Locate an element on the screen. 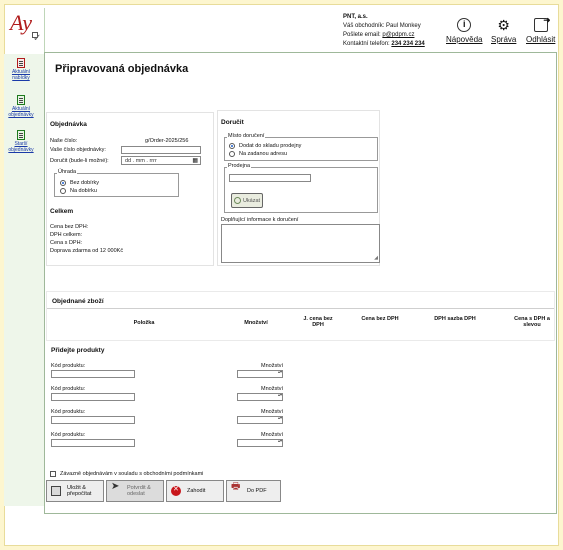 The width and height of the screenshot is (563, 550). col-item: Položka is located at coordinates (144, 323).